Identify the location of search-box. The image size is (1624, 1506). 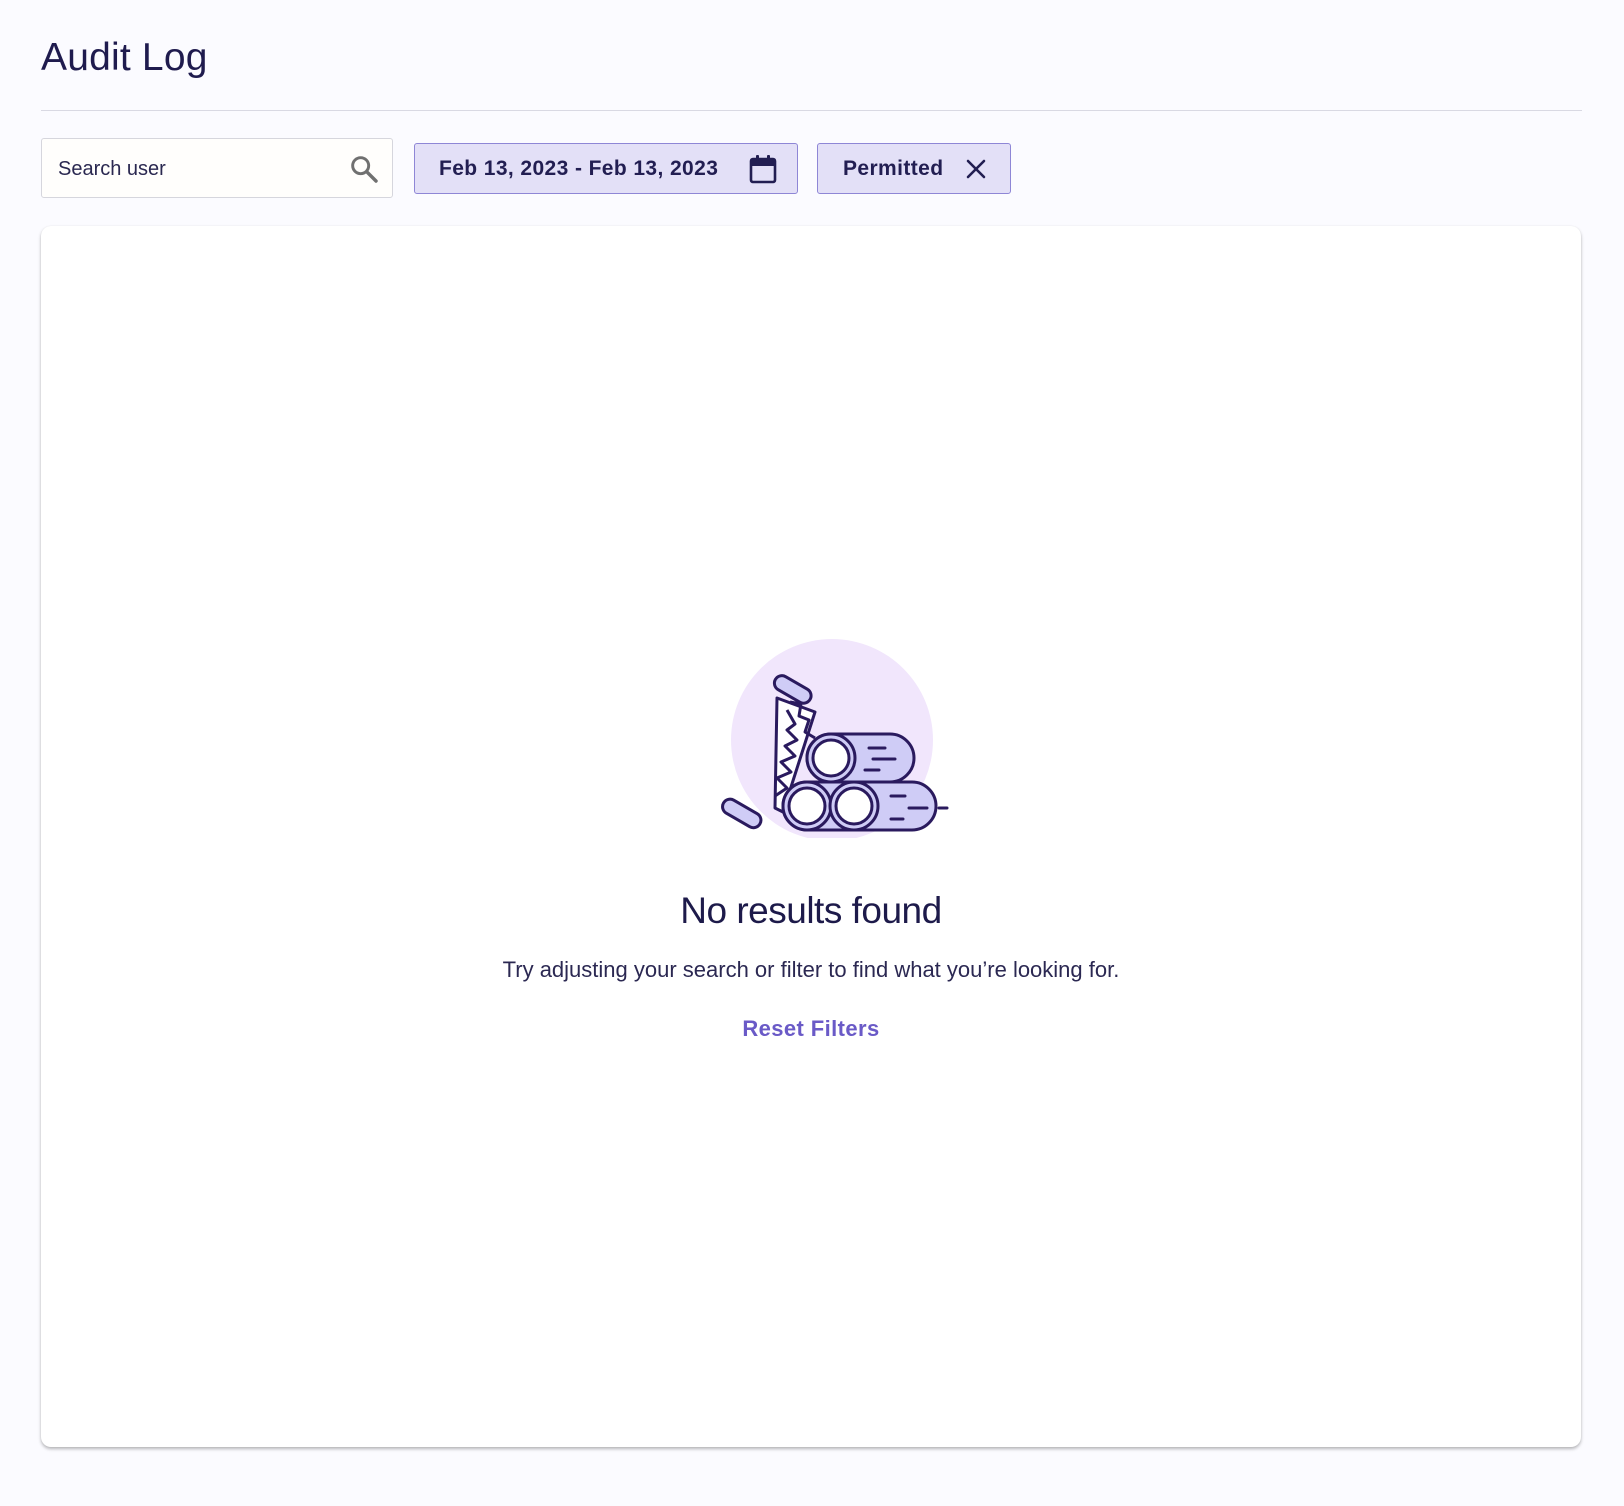
(217, 168).